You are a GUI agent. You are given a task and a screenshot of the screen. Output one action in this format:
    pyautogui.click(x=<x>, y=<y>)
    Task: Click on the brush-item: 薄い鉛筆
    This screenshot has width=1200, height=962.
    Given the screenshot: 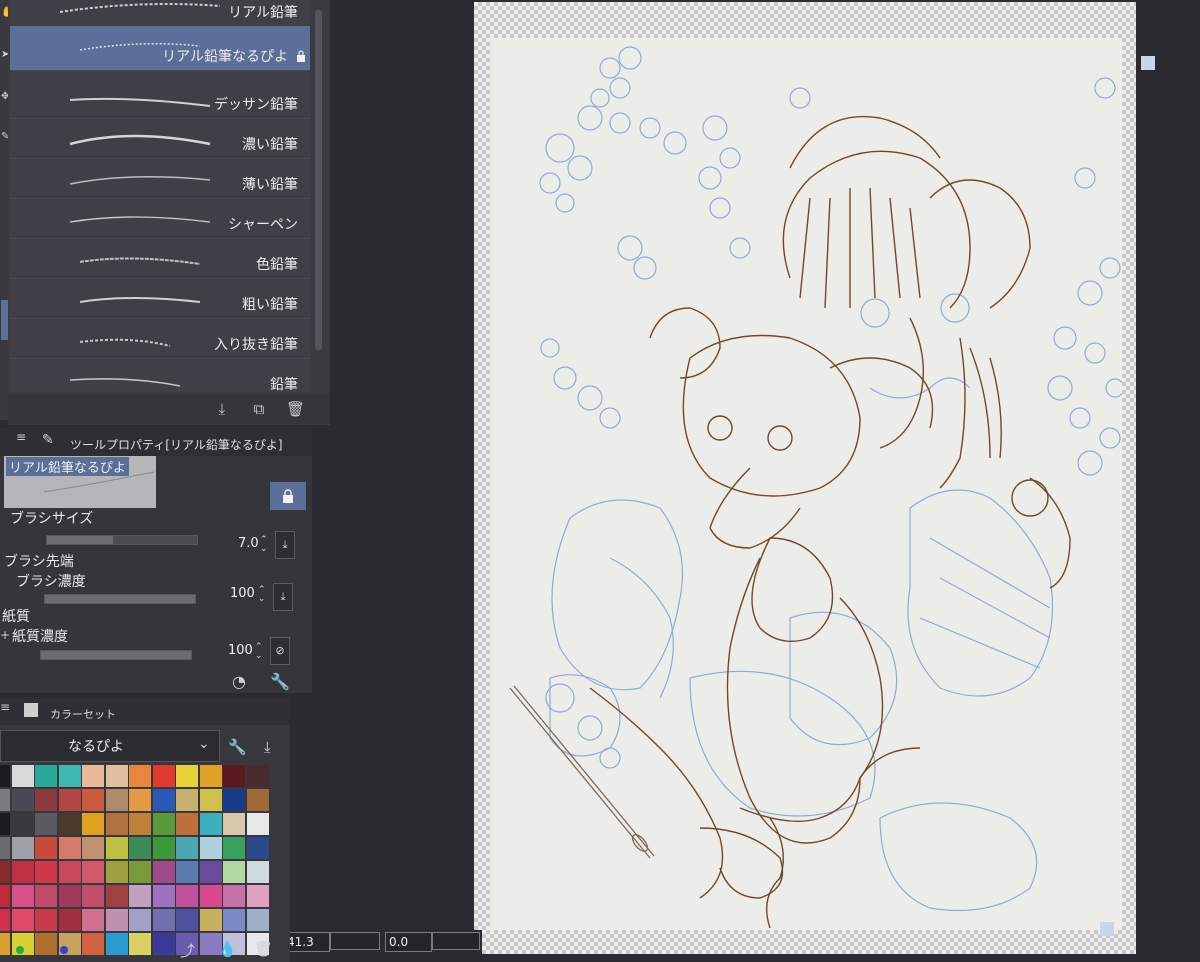 What is the action you would take?
    pyautogui.click(x=160, y=179)
    